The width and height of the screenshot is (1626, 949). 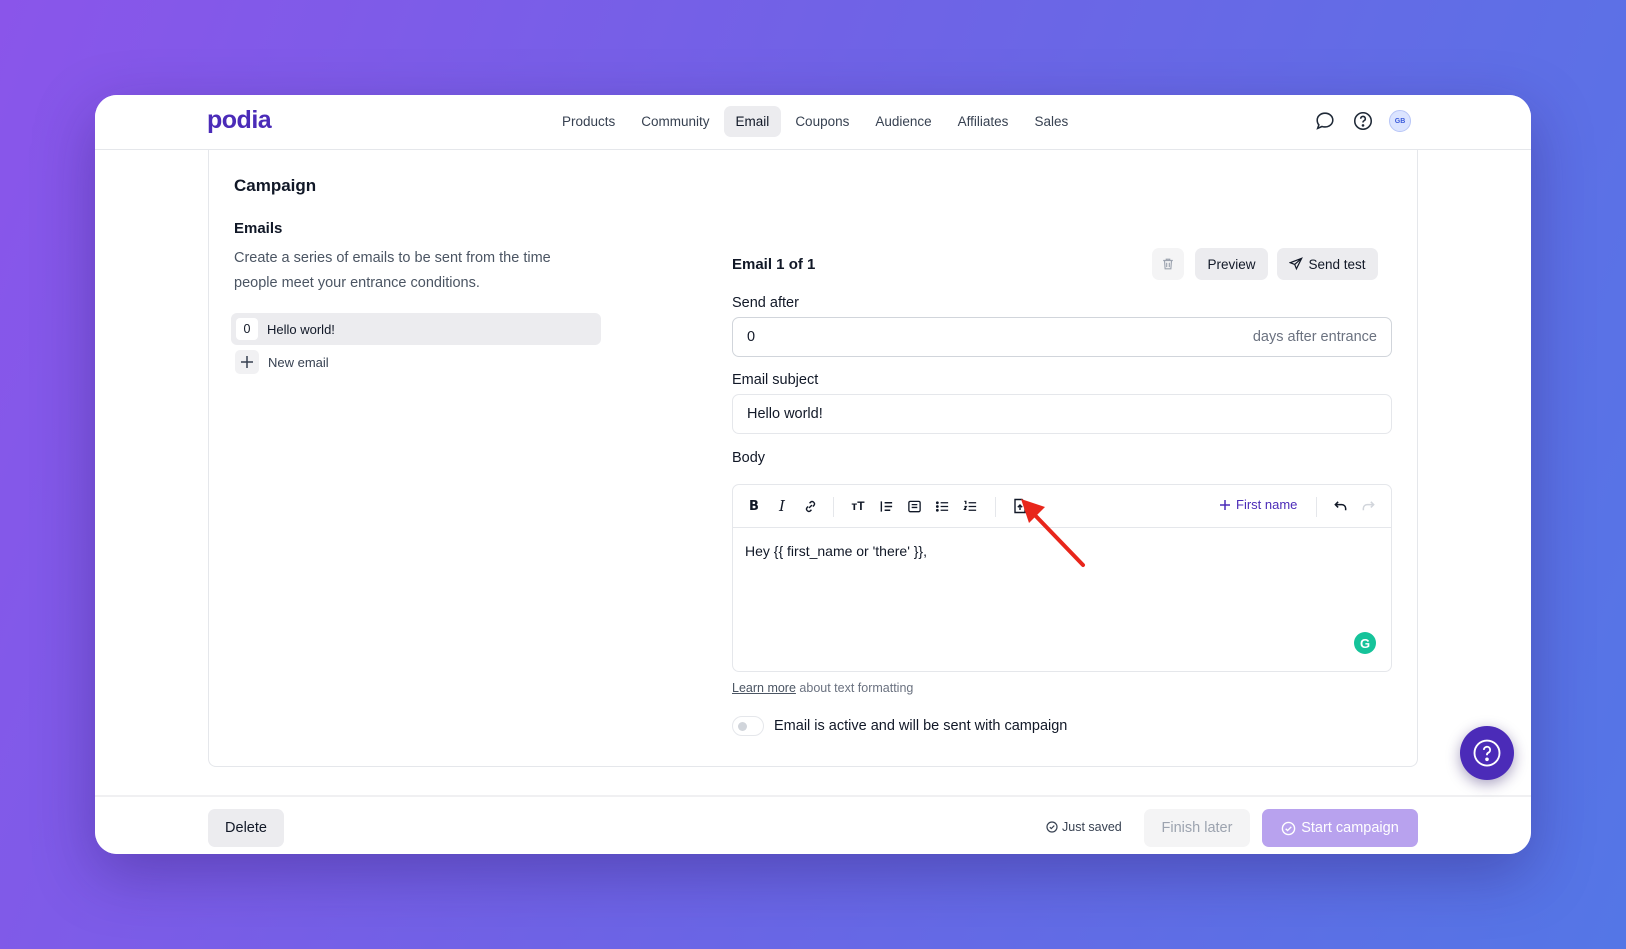 What do you see at coordinates (1092, 827) in the screenshot?
I see `saved-label: Just saved` at bounding box center [1092, 827].